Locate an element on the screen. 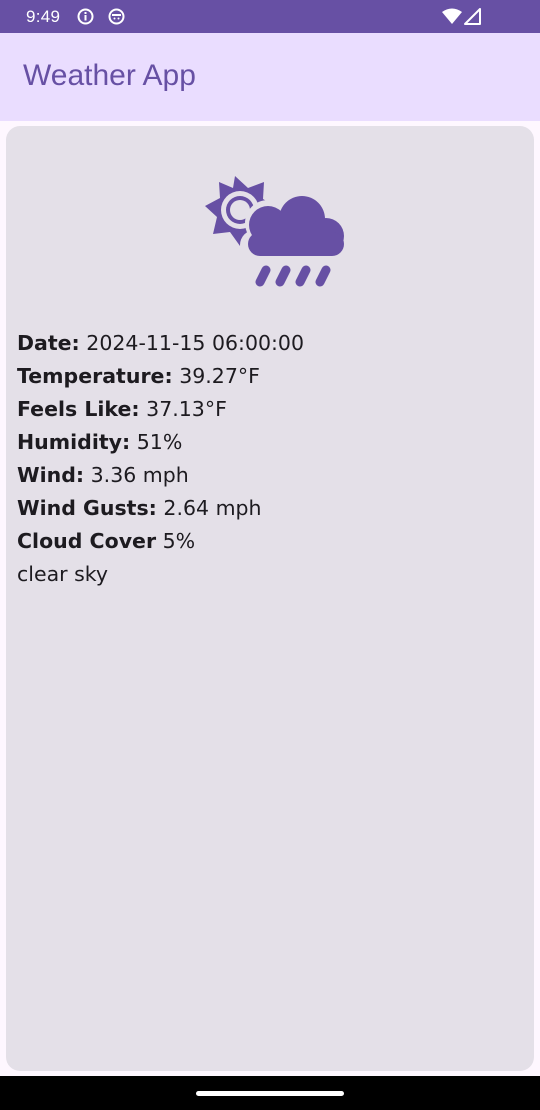 The width and height of the screenshot is (540, 1110). detail-date: Date: 2024-11-15 06:00:00 is located at coordinates (267, 343).